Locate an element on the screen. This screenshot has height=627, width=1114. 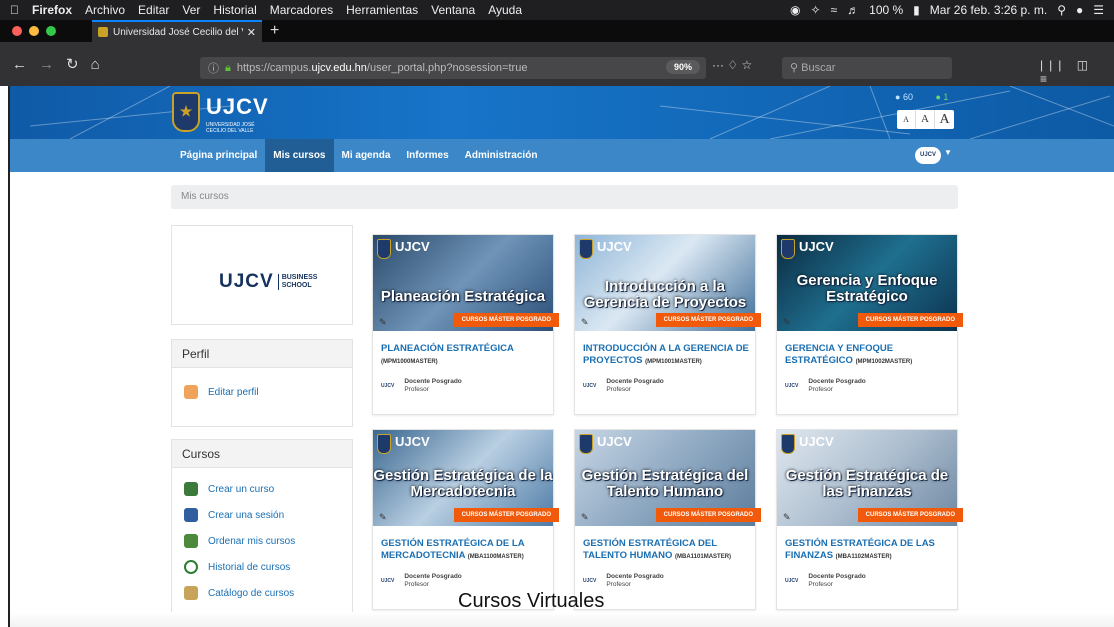
battery-label: 100 % is located at coordinates (886, 10).